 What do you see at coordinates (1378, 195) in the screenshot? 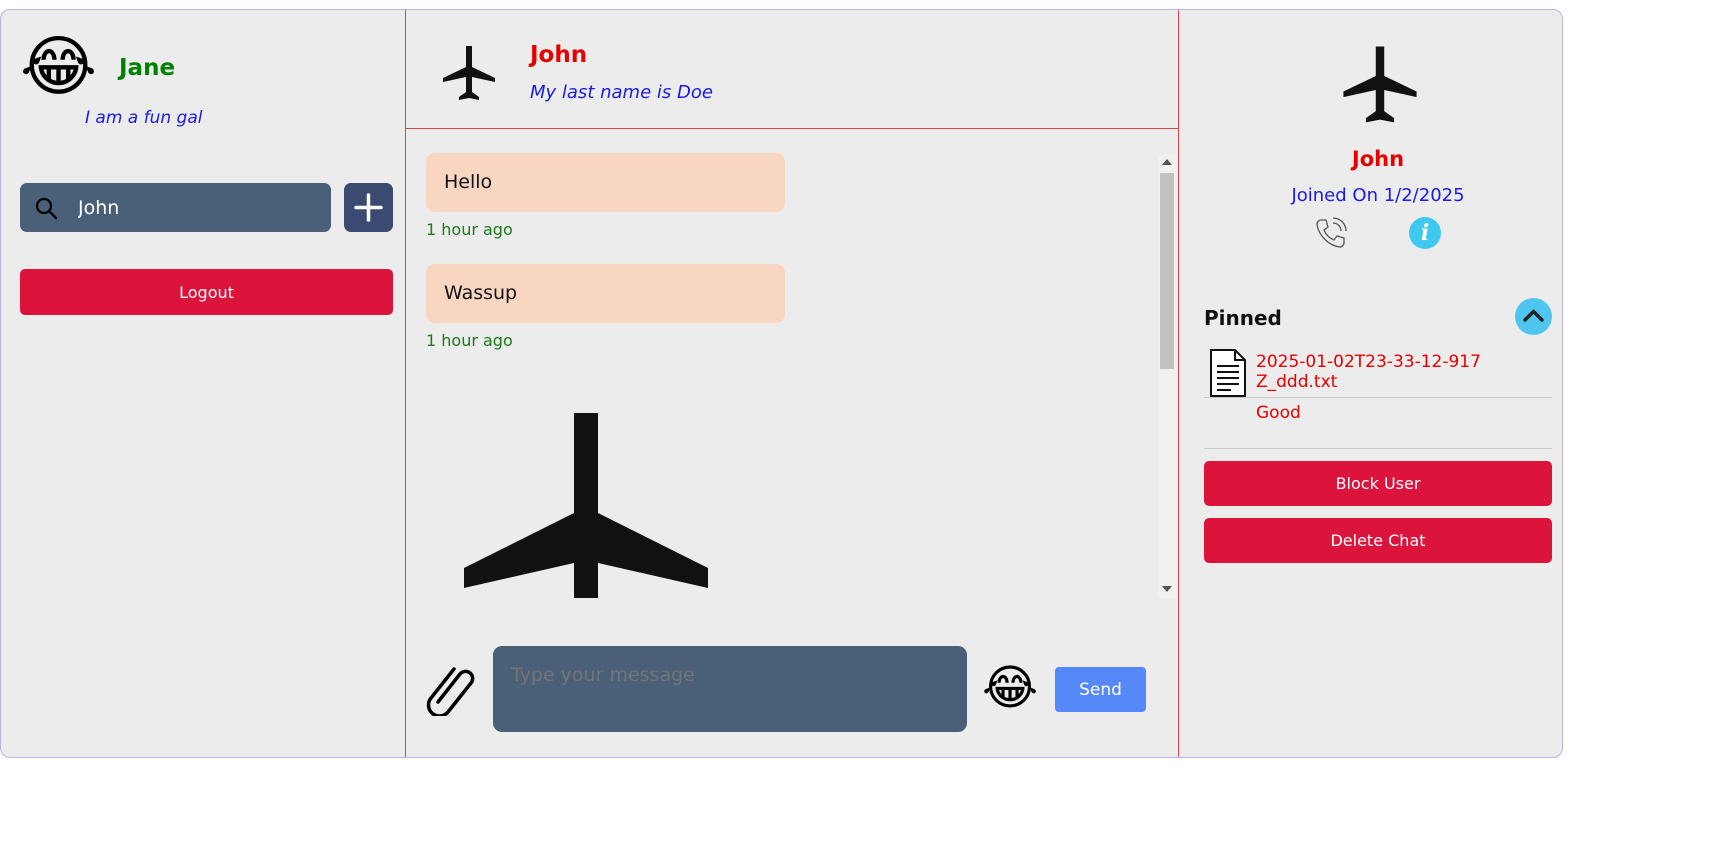
I see `joined-date: Joined On 1/2/2025` at bounding box center [1378, 195].